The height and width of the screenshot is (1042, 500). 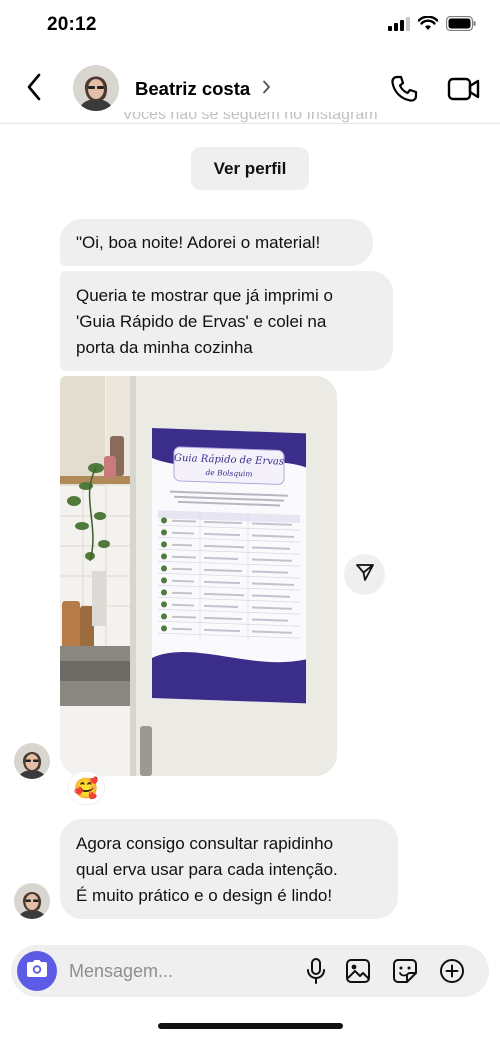 I want to click on follow-notice: Vocês não se seguem no Instagram, so click(x=250, y=117).